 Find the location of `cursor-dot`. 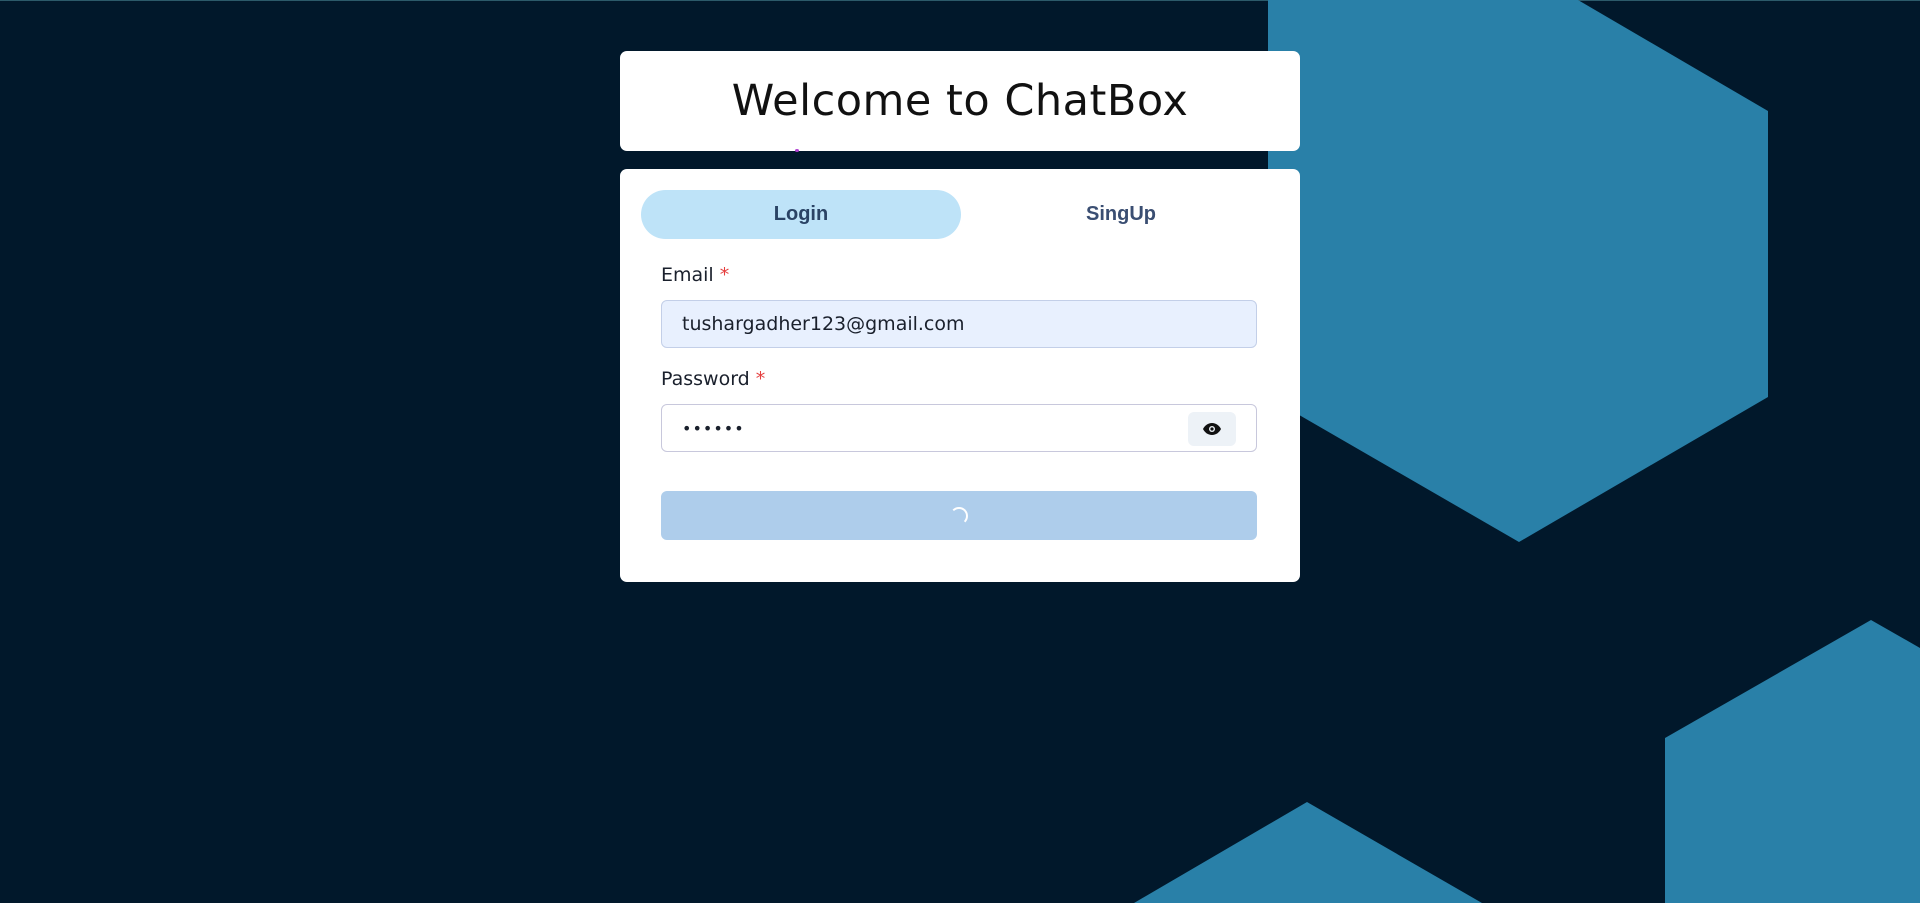

cursor-dot is located at coordinates (797, 150).